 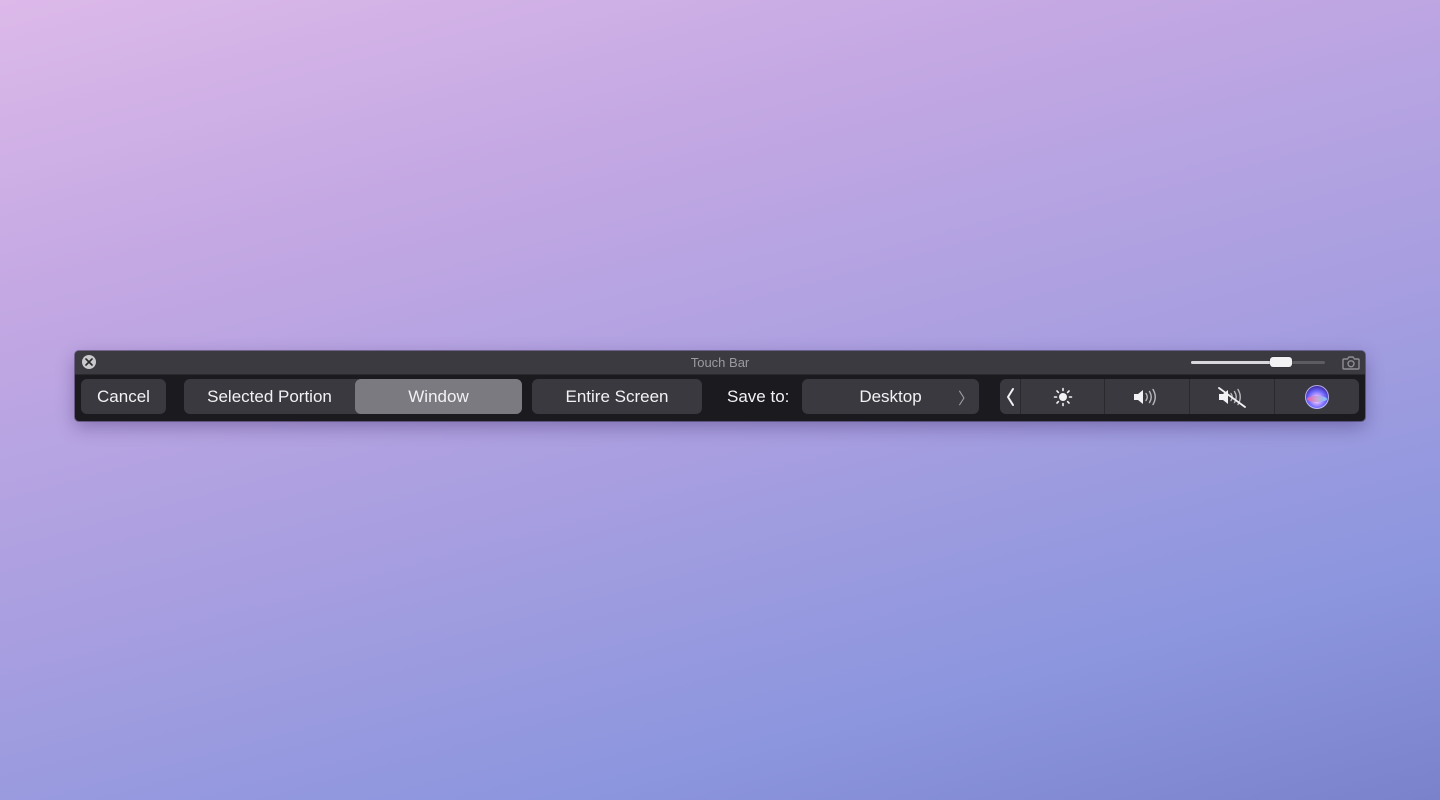 I want to click on capture-mode-selector: Selected Portion Window, so click(x=353, y=396).